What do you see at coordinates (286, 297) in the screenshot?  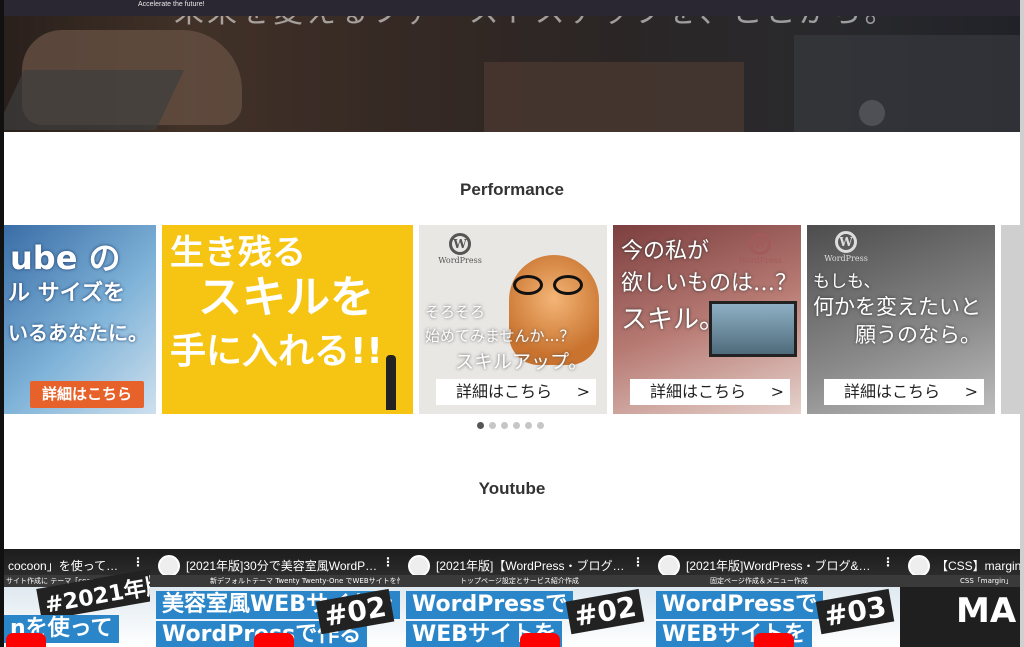 I see `slide-heading: スキルを` at bounding box center [286, 297].